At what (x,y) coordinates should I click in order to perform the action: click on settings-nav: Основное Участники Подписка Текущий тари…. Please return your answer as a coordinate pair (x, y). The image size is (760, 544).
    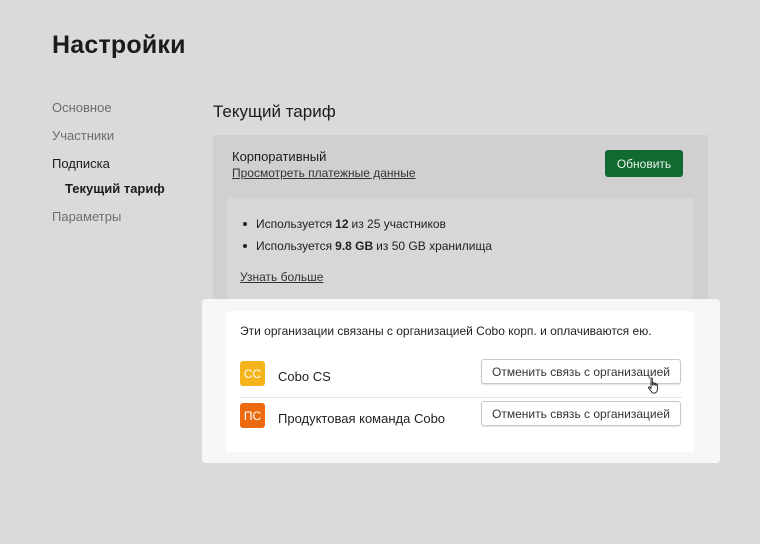
    Looking at the image, I should click on (108, 168).